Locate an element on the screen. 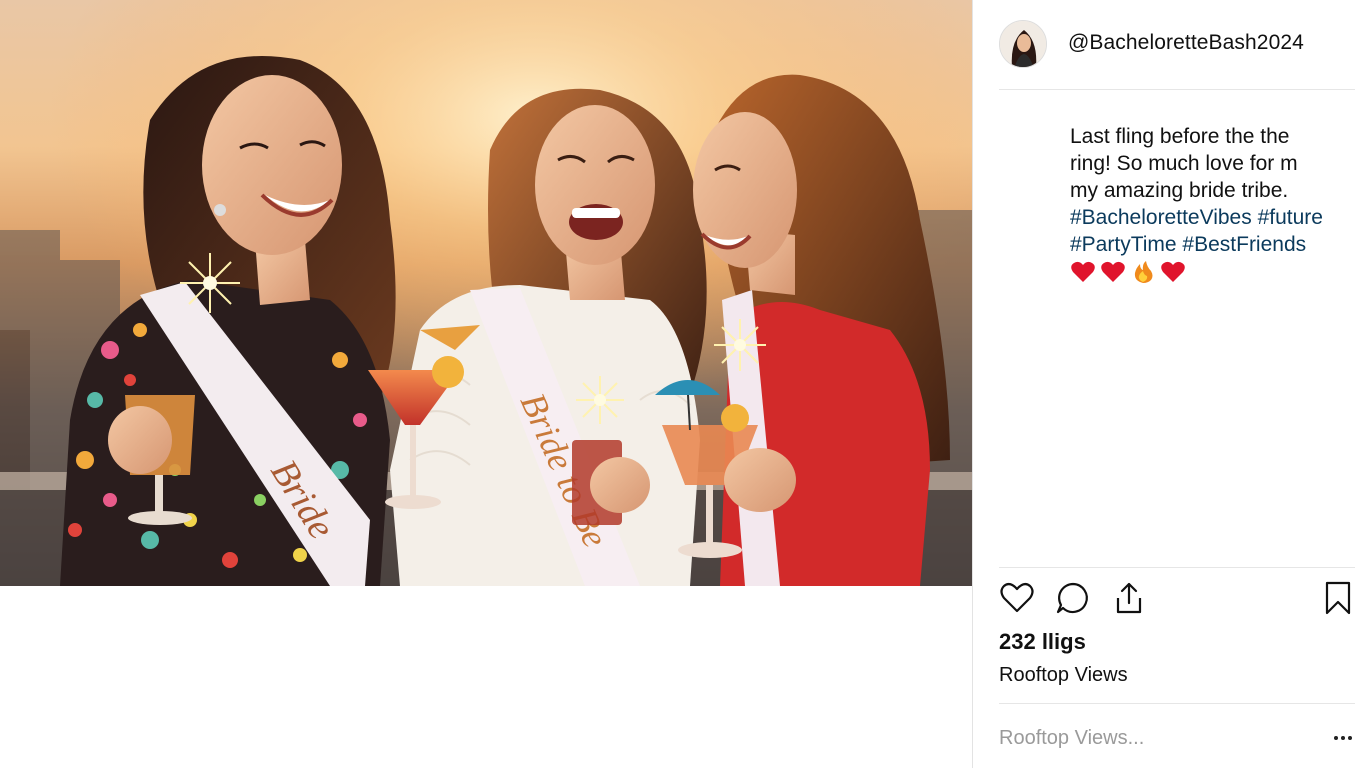  like-button is located at coordinates (1017, 598).